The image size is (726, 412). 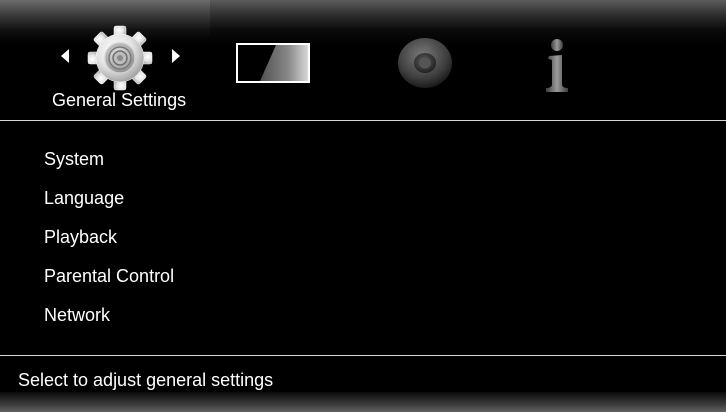 I want to click on category-title: General Settings, so click(x=119, y=100).